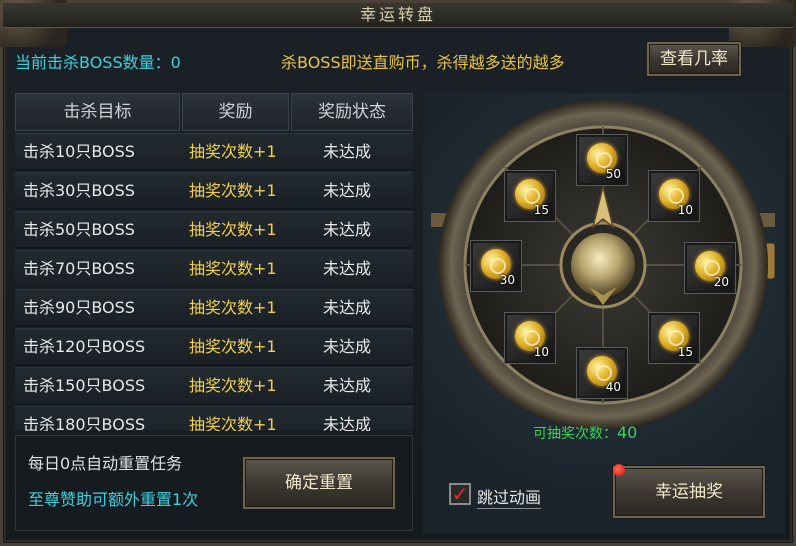  Describe the element at coordinates (460, 494) in the screenshot. I see `skip-animation-checkbox: ✓` at that location.